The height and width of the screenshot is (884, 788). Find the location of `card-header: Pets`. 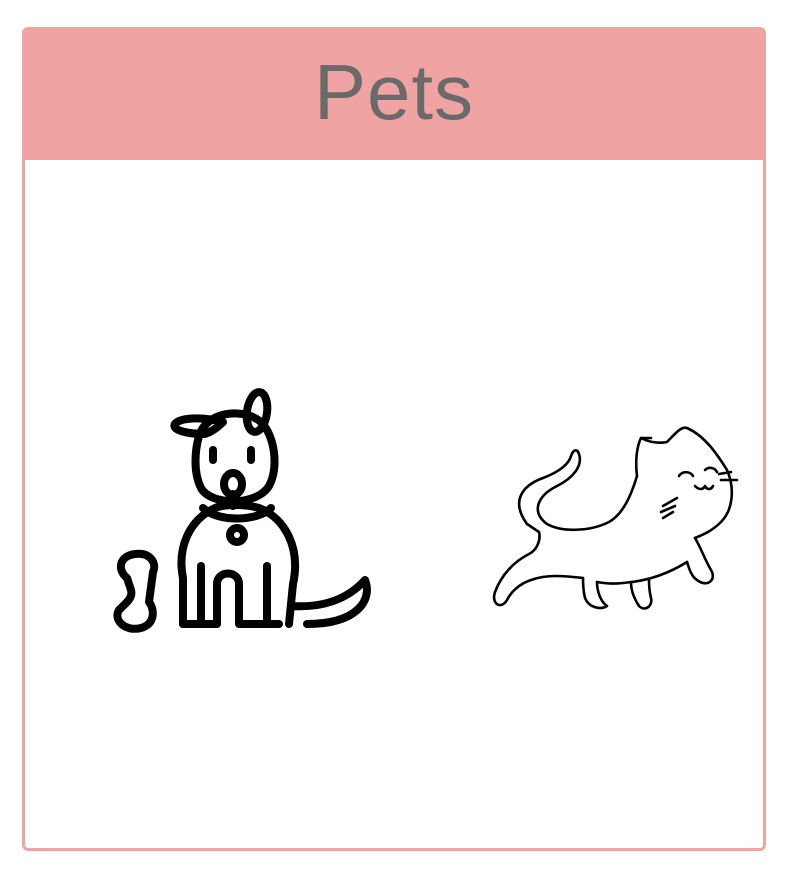

card-header: Pets is located at coordinates (394, 95).